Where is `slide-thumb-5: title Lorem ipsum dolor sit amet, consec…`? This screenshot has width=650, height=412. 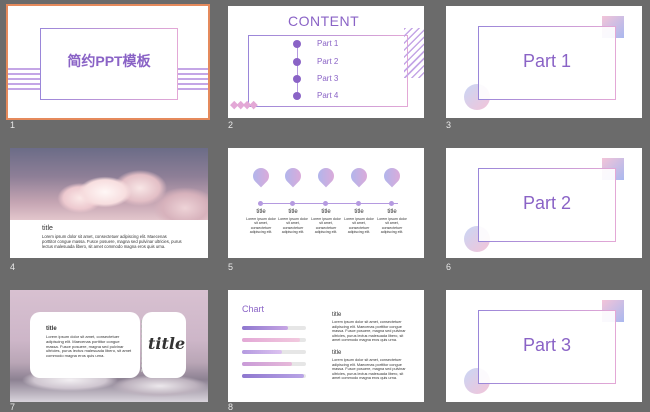
slide-thumb-5: title Lorem ipsum dolor sit amet, consec… is located at coordinates (326, 210).